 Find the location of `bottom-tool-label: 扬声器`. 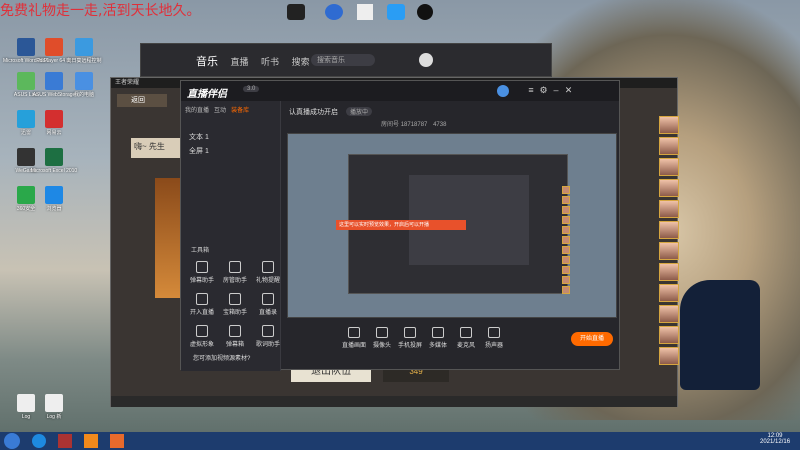

bottom-tool-label: 扬声器 is located at coordinates (493, 346).